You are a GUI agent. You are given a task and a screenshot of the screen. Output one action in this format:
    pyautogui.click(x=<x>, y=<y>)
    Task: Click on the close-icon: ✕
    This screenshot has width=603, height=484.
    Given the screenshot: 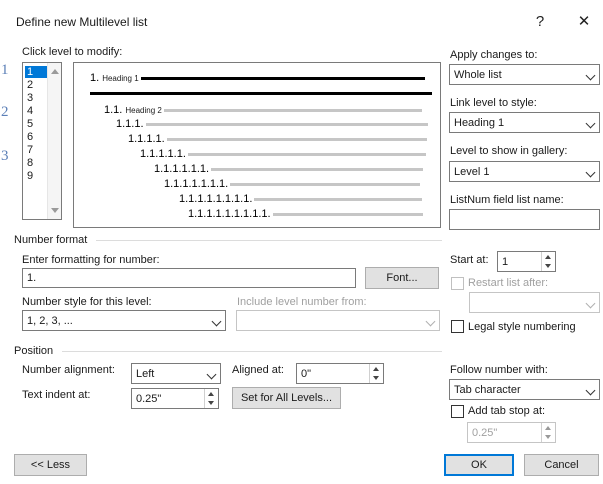 What is the action you would take?
    pyautogui.click(x=584, y=21)
    